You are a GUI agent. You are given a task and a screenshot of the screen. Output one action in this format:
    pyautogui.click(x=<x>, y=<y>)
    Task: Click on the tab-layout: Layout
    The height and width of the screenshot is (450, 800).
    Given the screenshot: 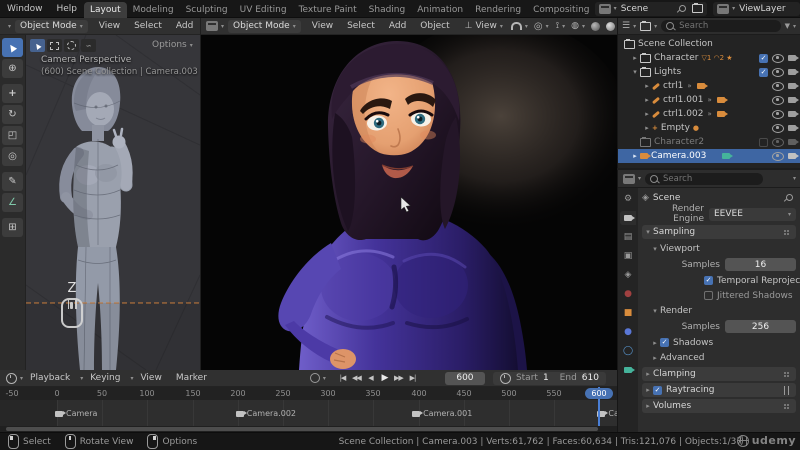 What is the action you would take?
    pyautogui.click(x=105, y=9)
    